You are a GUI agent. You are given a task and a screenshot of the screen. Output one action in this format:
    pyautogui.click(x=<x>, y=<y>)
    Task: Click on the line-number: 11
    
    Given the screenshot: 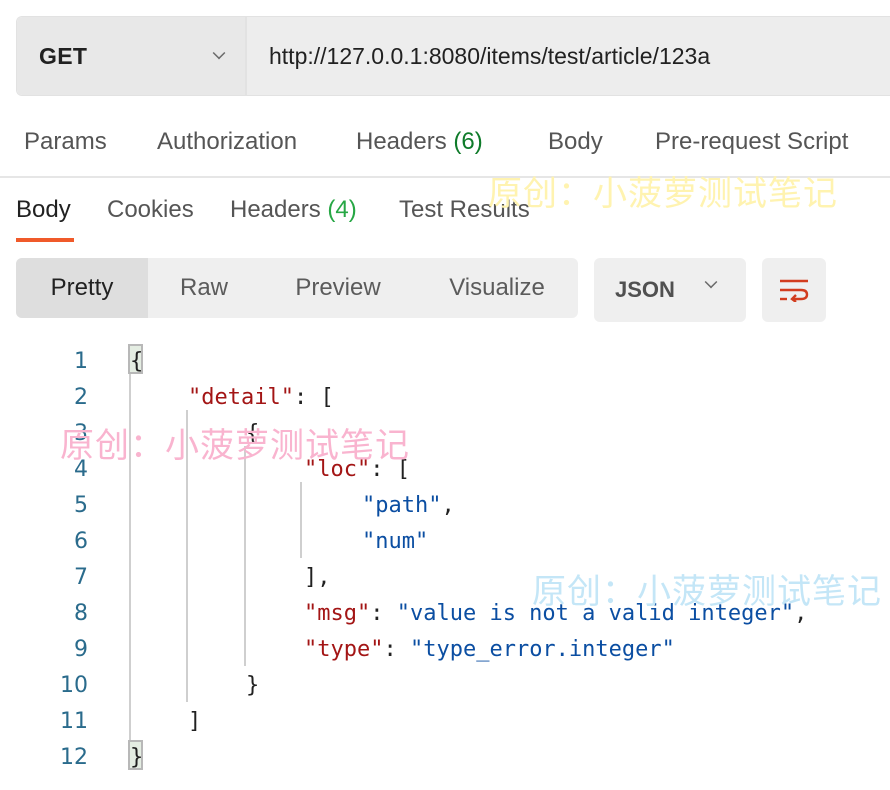 What is the action you would take?
    pyautogui.click(x=74, y=721)
    